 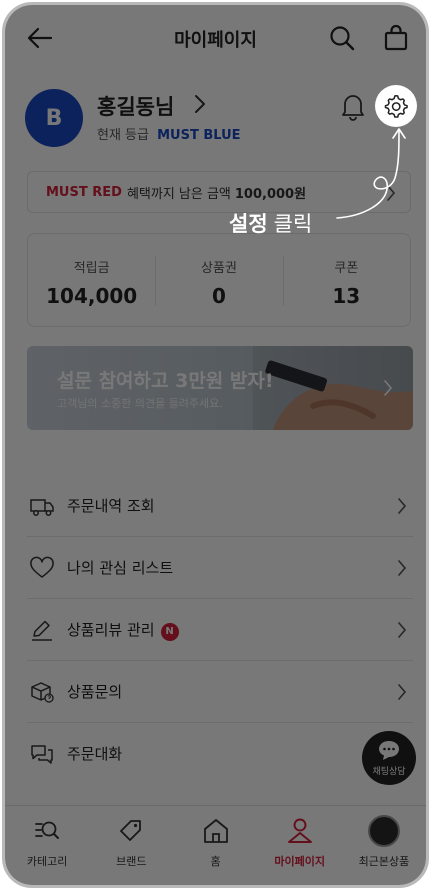 What do you see at coordinates (47, 830) in the screenshot?
I see `category-search-icon` at bounding box center [47, 830].